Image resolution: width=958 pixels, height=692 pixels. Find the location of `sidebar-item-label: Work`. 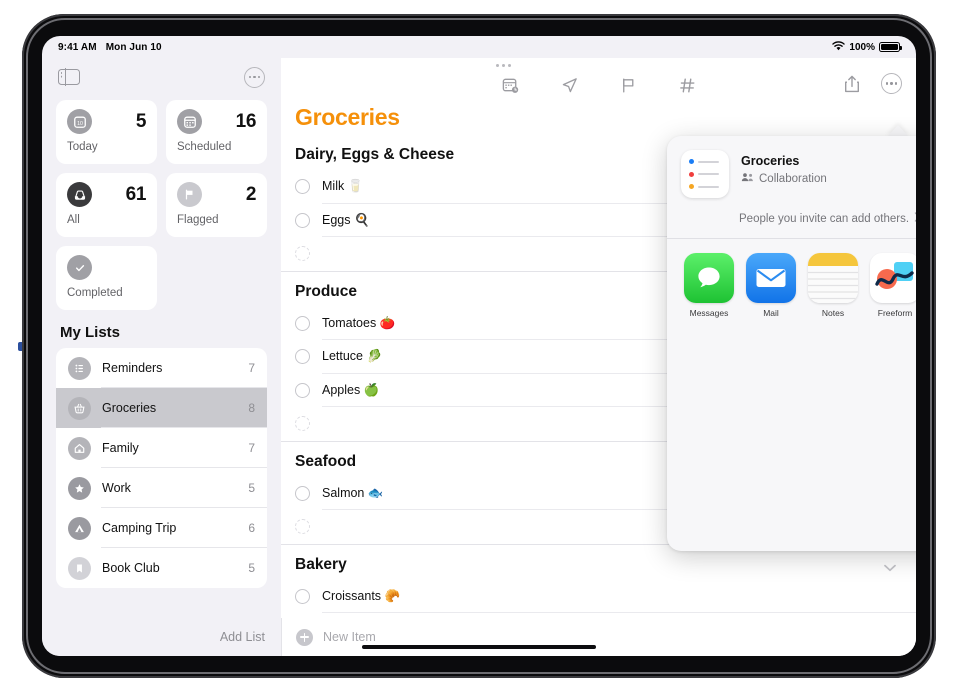

sidebar-item-label: Work is located at coordinates (116, 488).